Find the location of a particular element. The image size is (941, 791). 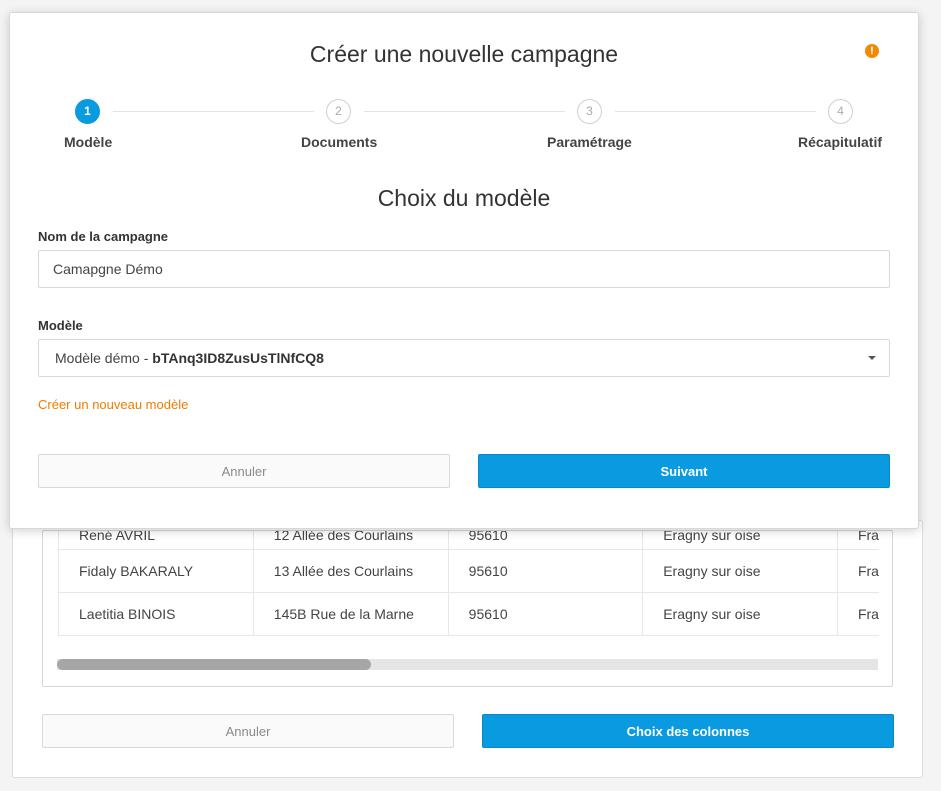

model-select-id: bTAnq3ID8ZusUsTlNfCQ8 is located at coordinates (238, 358).